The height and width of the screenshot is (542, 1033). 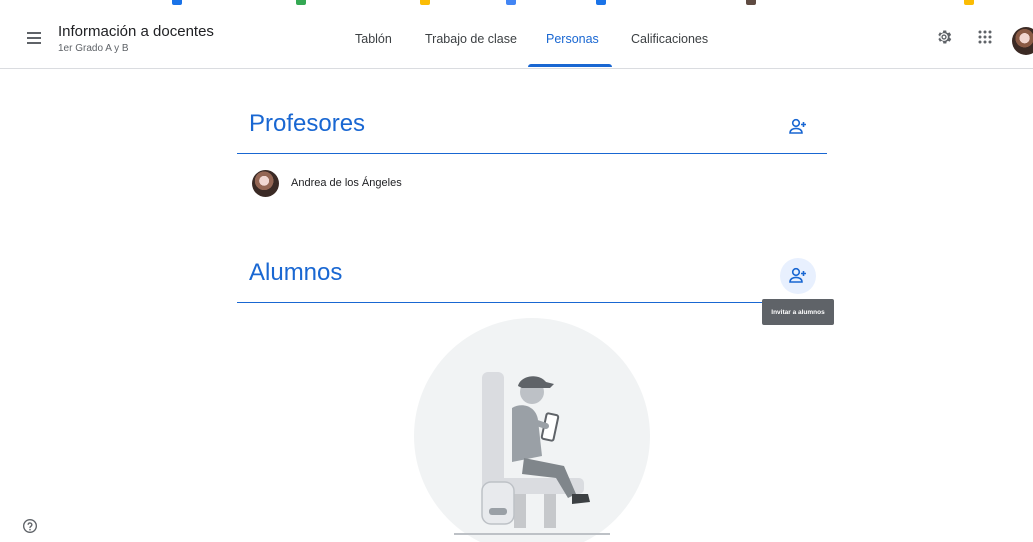 I want to click on students-divider, so click(x=532, y=302).